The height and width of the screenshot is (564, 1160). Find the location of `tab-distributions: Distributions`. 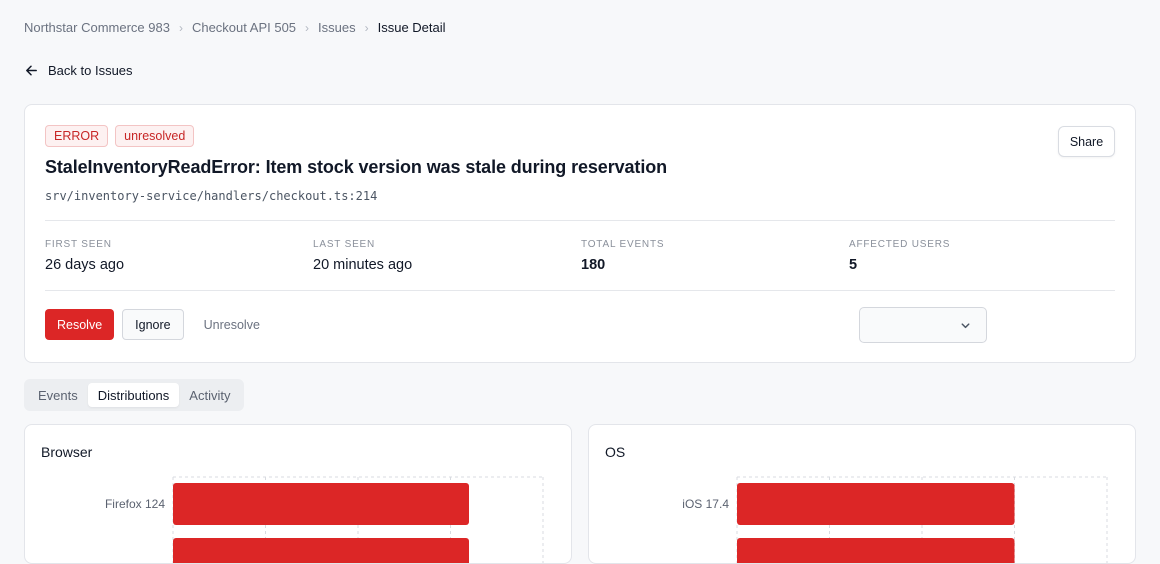

tab-distributions: Distributions is located at coordinates (133, 395).